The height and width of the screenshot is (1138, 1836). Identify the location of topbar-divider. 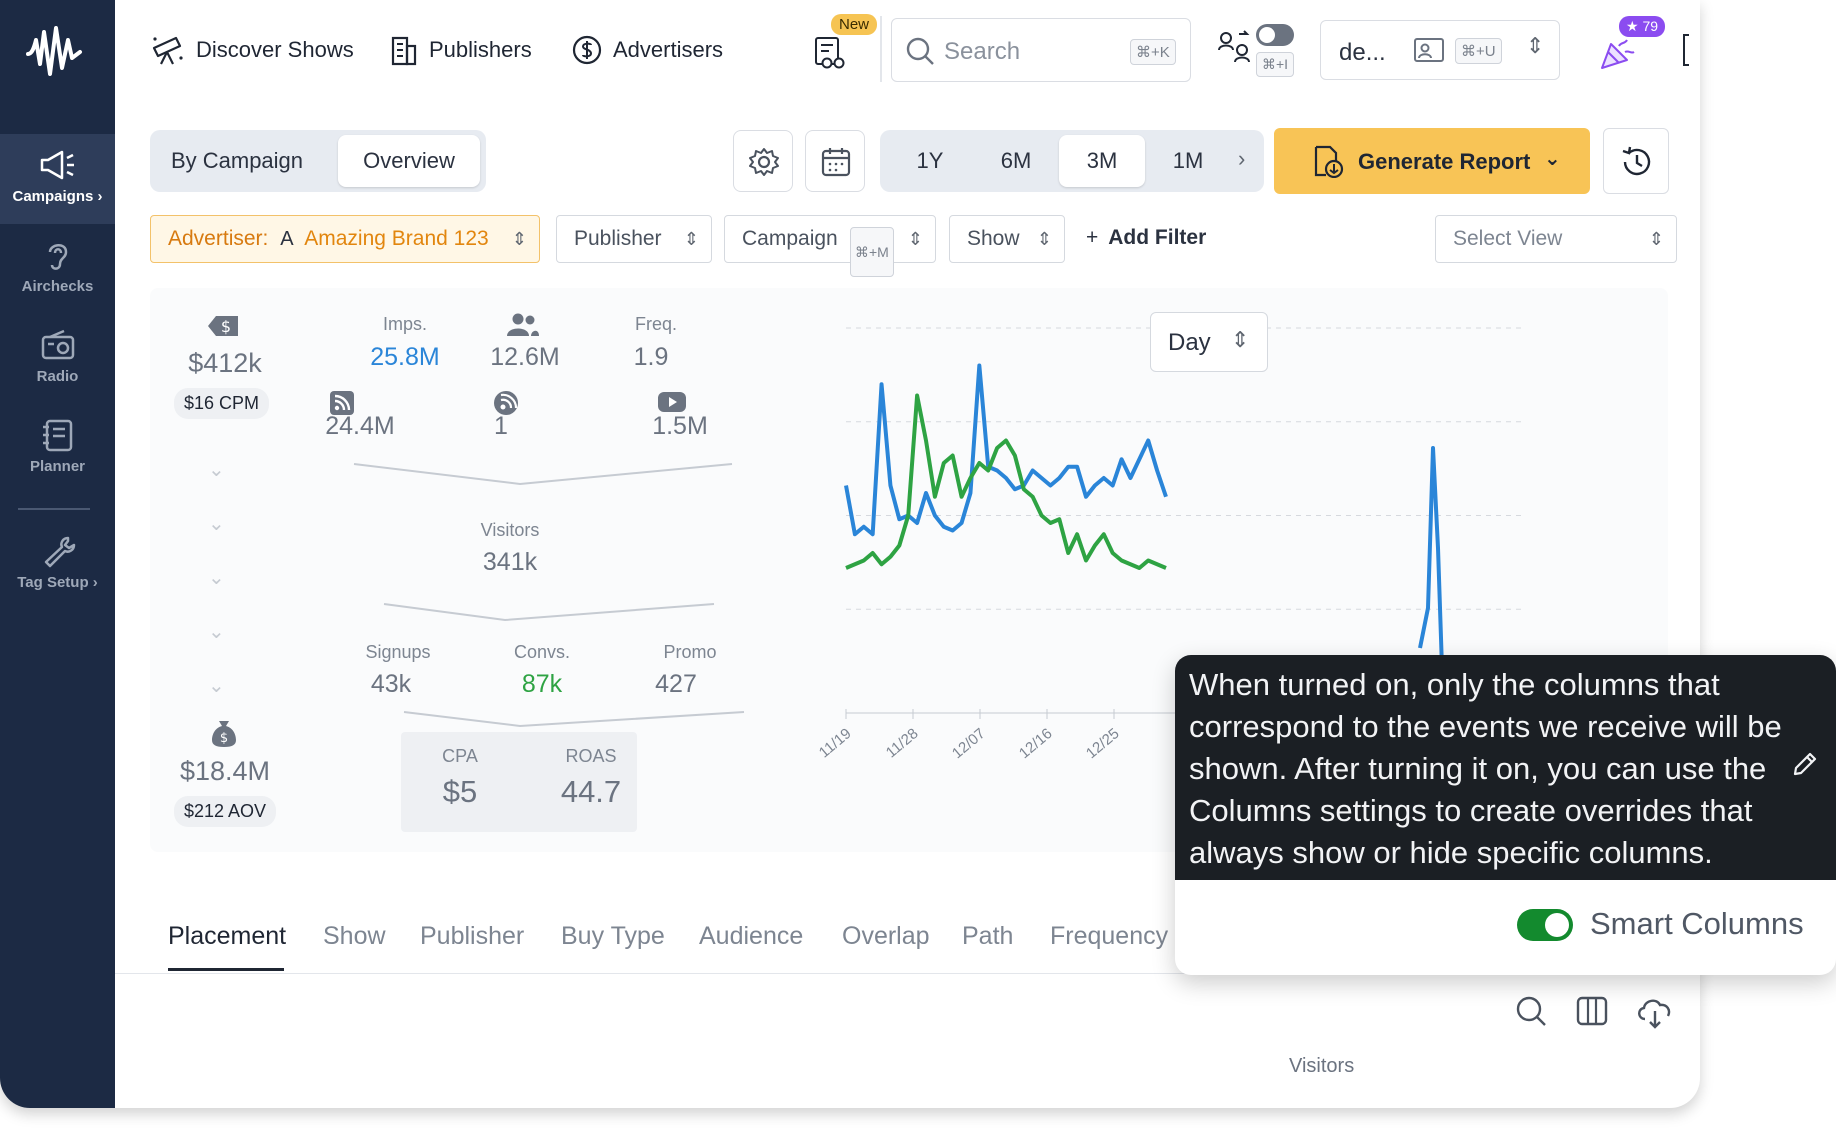
(881, 49).